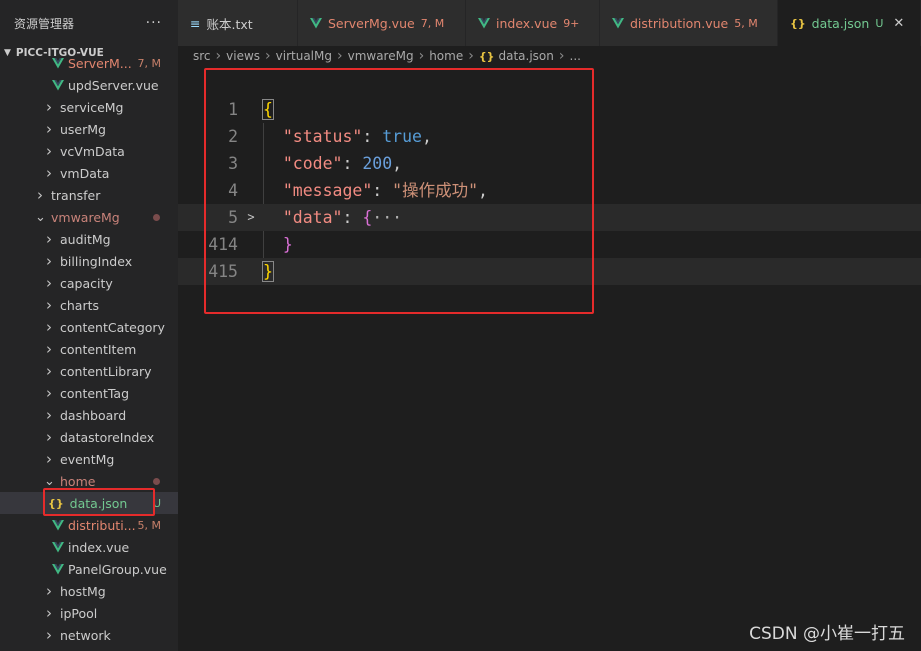  Describe the element at coordinates (80, 305) in the screenshot. I see `tree-item-label: charts` at that location.